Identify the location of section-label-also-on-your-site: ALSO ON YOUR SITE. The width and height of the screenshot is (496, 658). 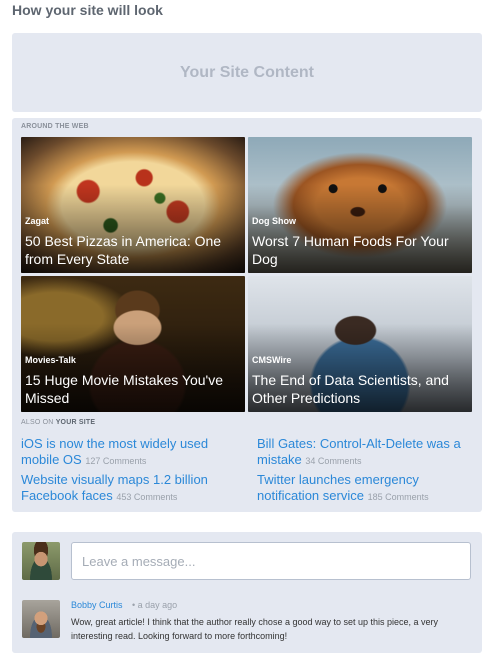
(58, 422).